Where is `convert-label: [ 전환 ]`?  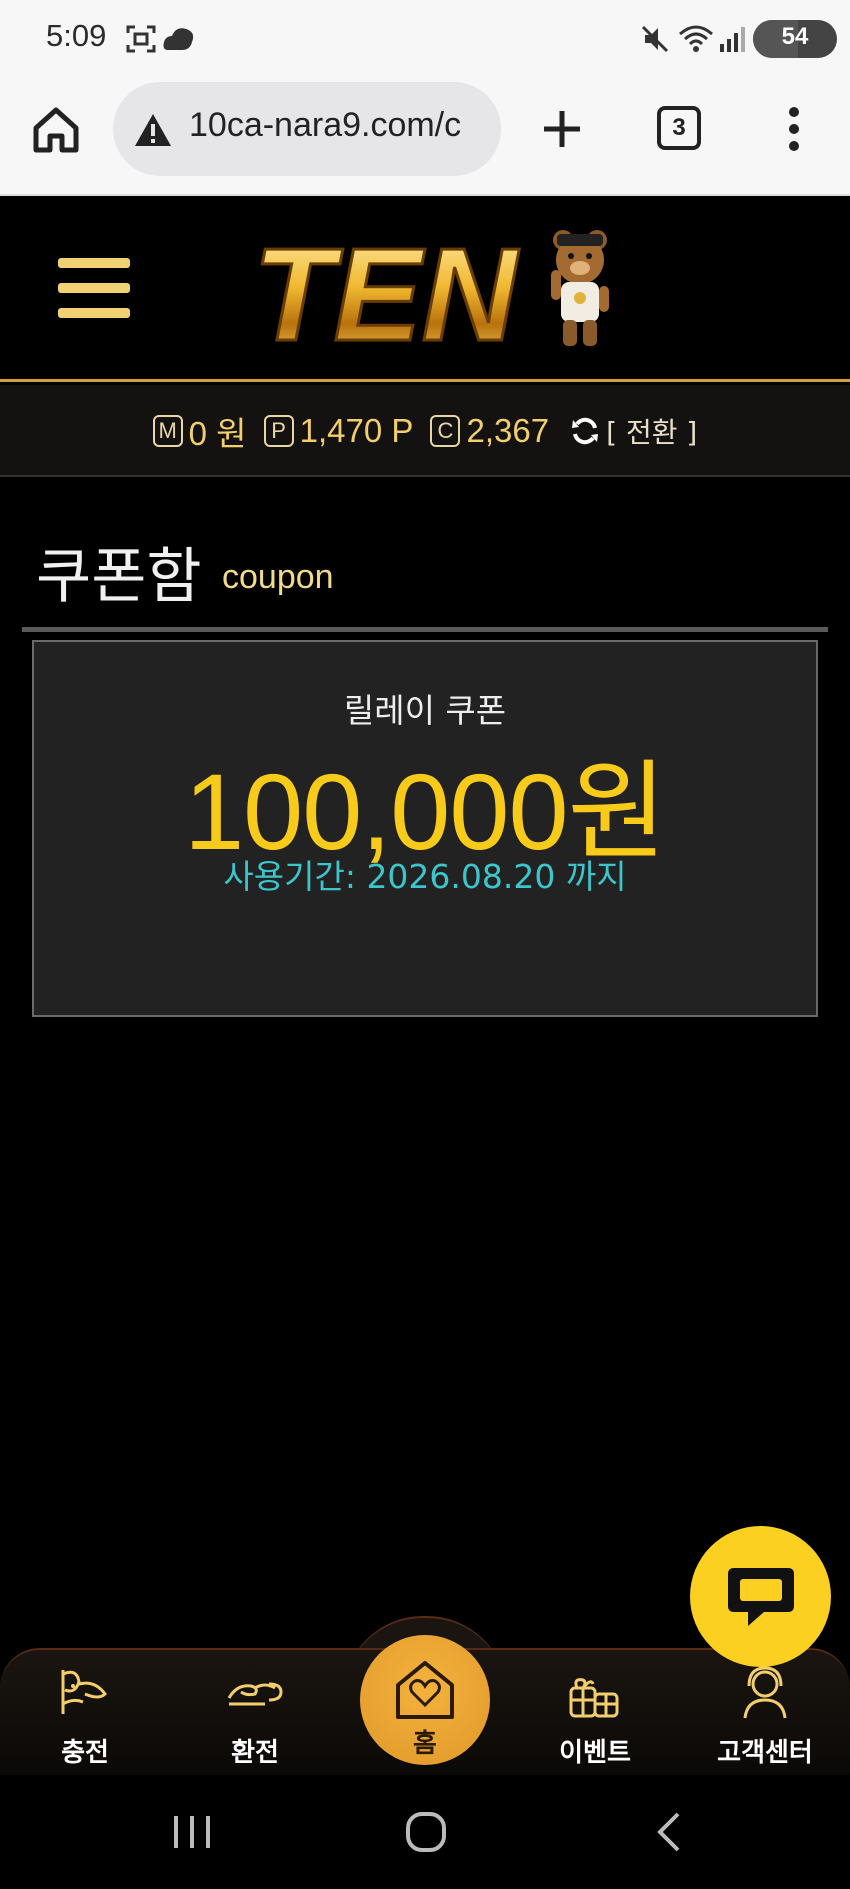 convert-label: [ 전환 ] is located at coordinates (651, 431).